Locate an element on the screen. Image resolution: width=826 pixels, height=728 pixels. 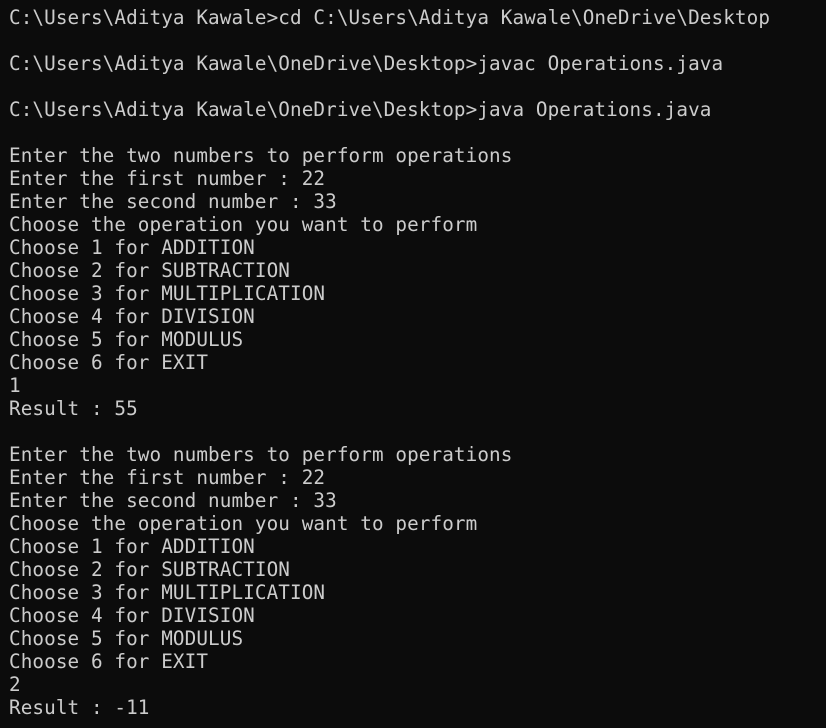
result-line: Result : -11 is located at coordinates (79, 707).